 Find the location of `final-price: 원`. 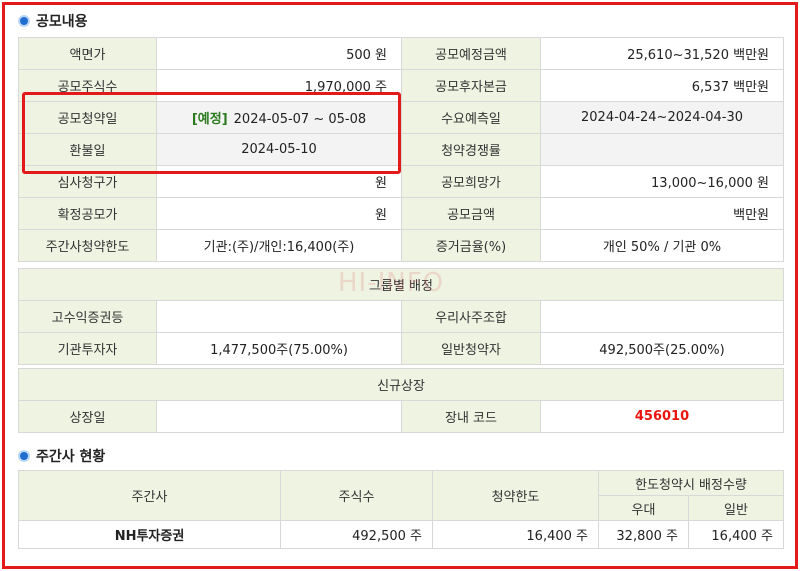

final-price: 원 is located at coordinates (279, 213).